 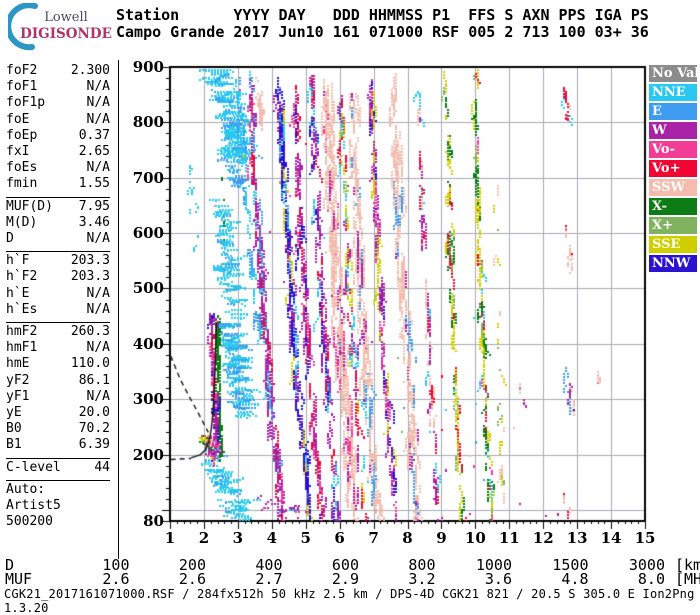 I want to click on parameter-value: 7.95, so click(x=94, y=206).